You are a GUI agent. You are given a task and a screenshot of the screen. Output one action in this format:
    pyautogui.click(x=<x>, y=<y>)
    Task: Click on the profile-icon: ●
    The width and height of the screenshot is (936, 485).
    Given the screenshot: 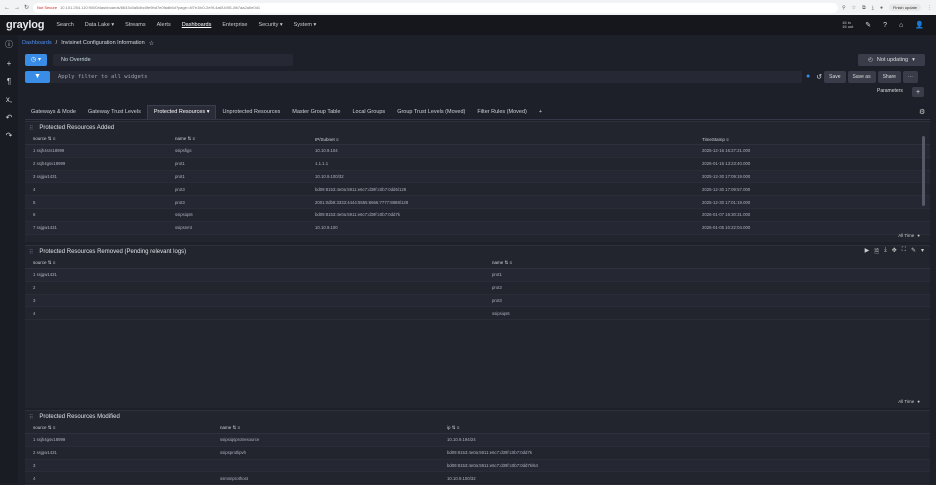 What is the action you would take?
    pyautogui.click(x=881, y=8)
    